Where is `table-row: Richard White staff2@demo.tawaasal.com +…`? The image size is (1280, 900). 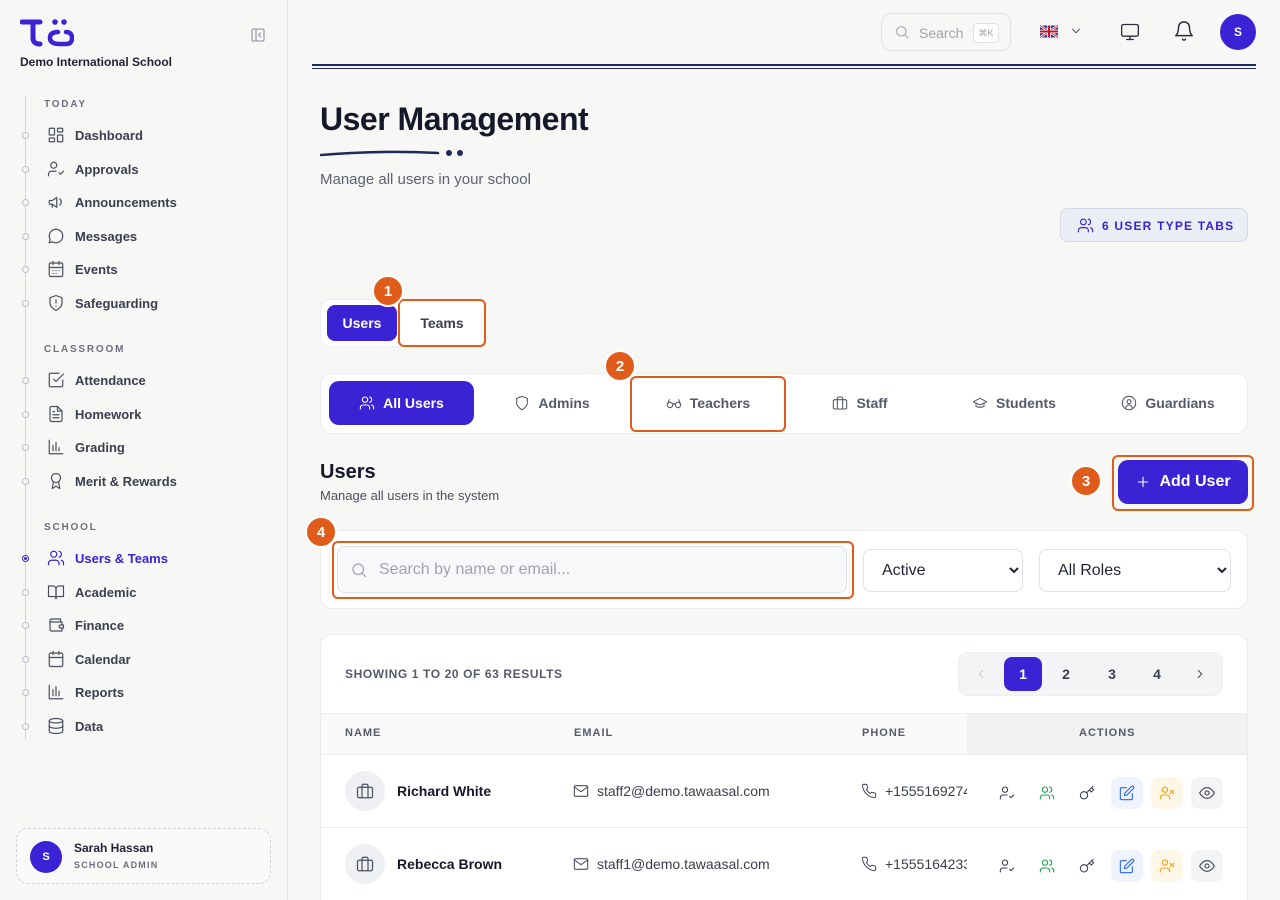
table-row: Richard White staff2@demo.tawaasal.com +… is located at coordinates (784, 791).